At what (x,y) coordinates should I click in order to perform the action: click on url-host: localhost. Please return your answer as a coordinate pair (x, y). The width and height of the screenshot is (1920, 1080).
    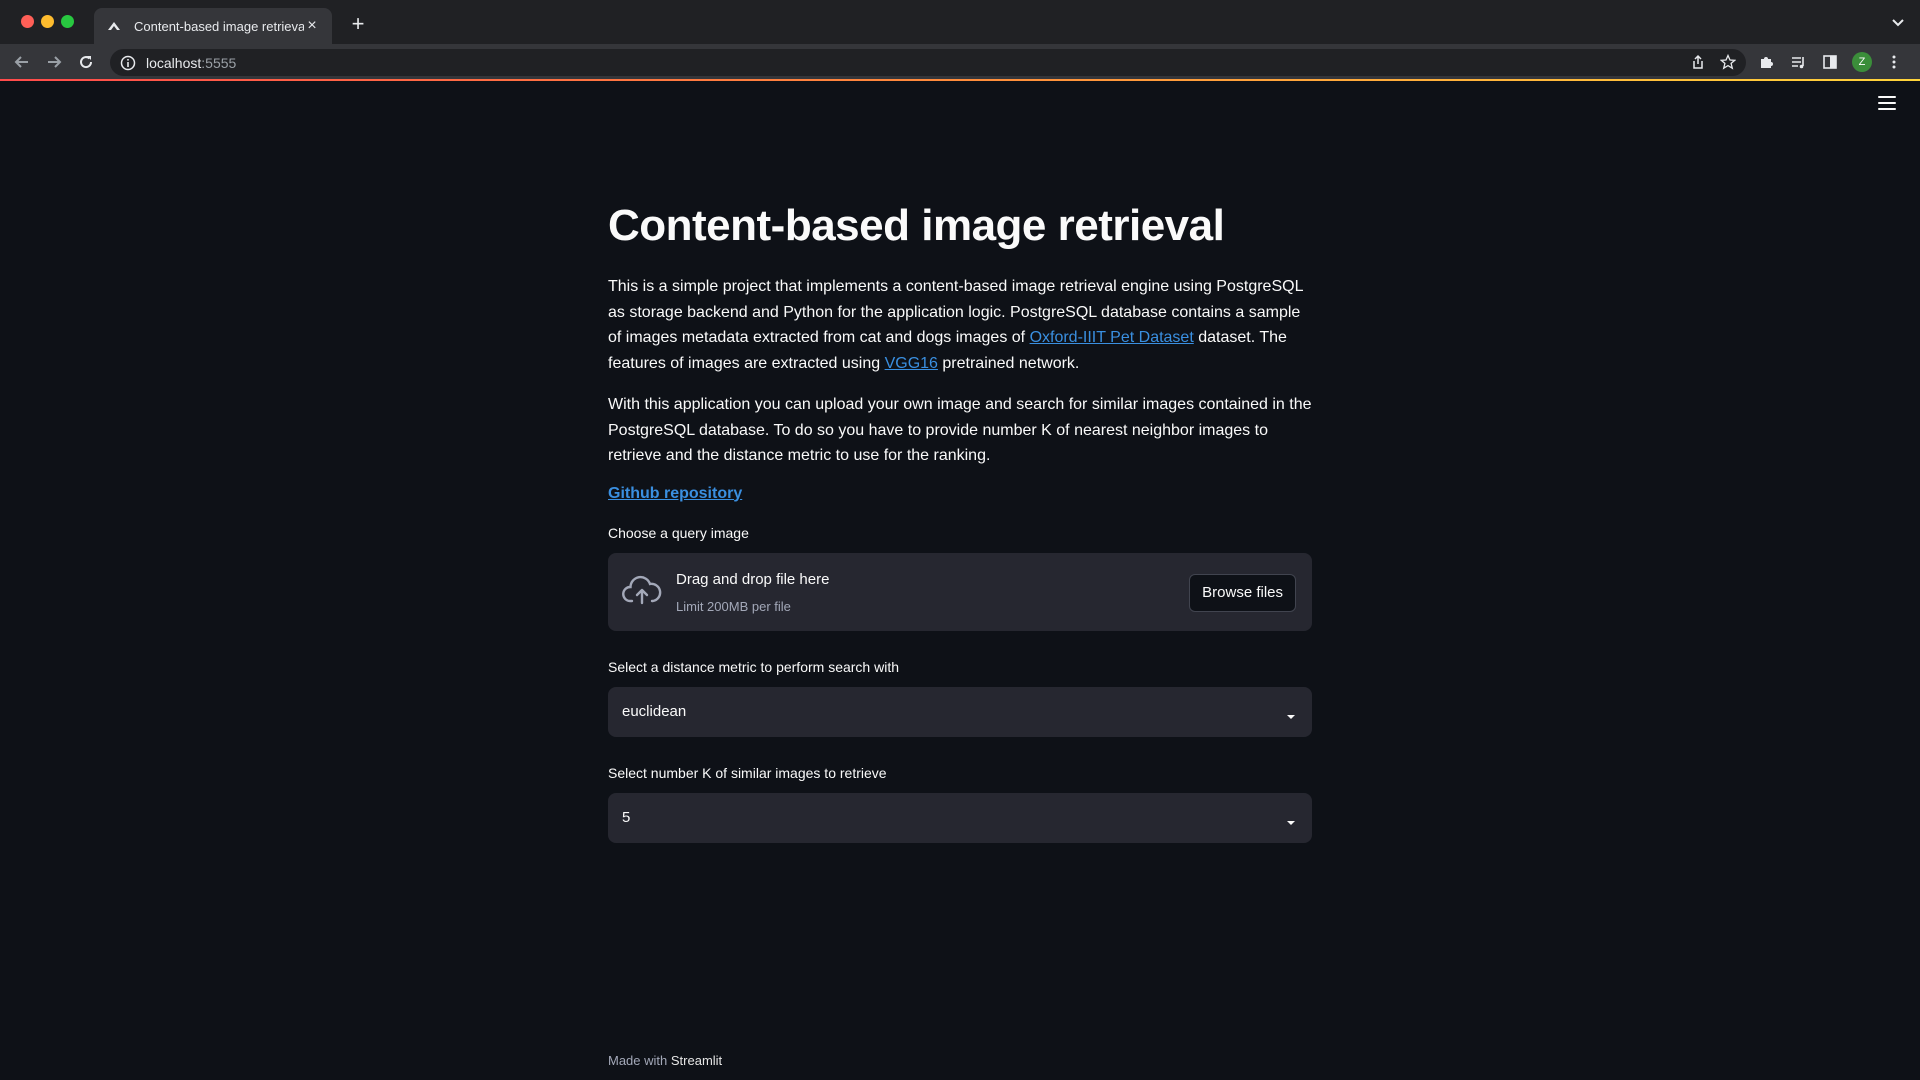
    Looking at the image, I should click on (174, 62).